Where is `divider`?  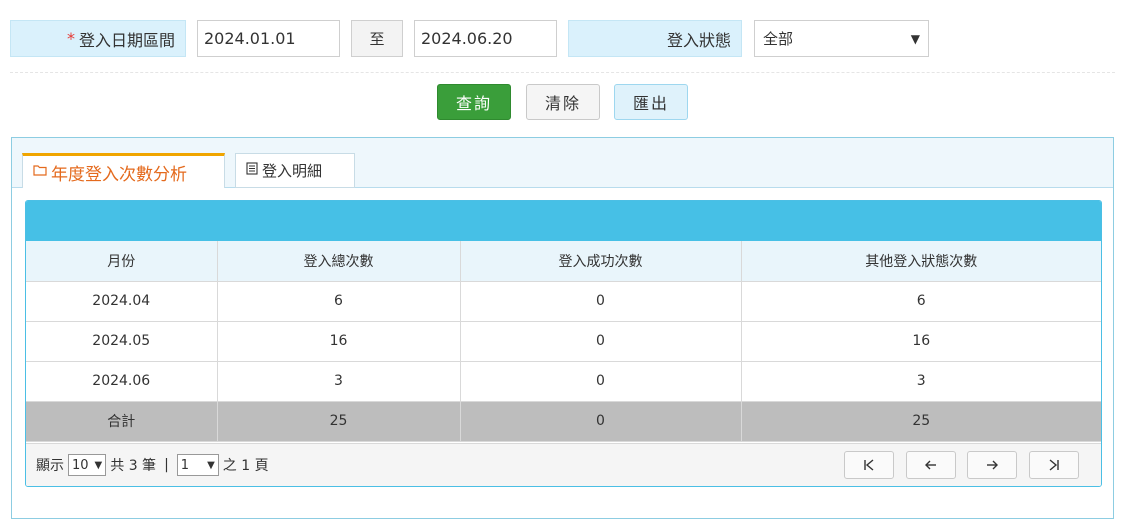
divider is located at coordinates (562, 72).